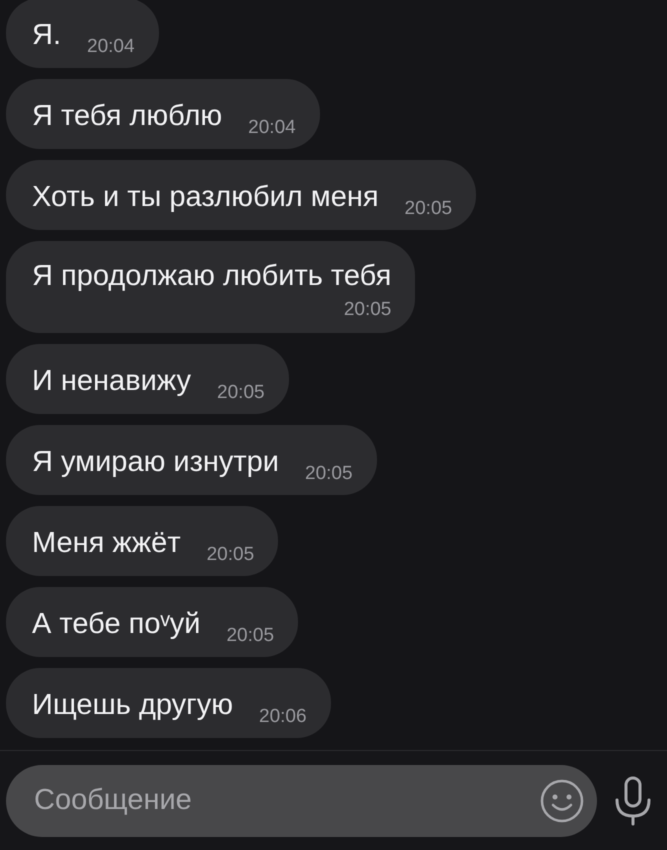 The width and height of the screenshot is (667, 850). I want to click on microphone-icon, so click(633, 801).